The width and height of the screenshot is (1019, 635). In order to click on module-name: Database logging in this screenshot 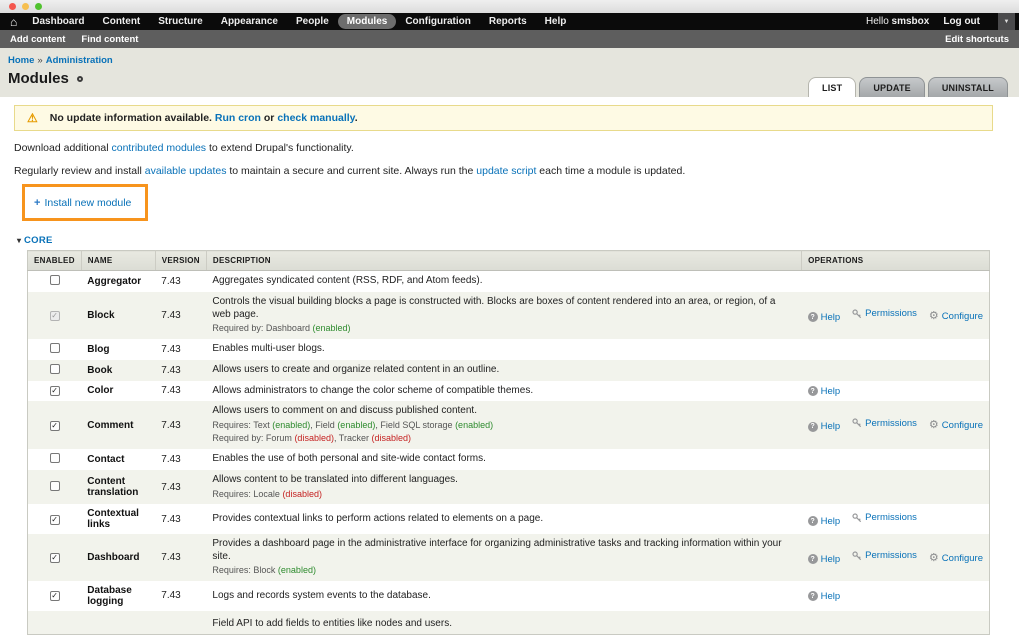, I will do `click(109, 595)`.